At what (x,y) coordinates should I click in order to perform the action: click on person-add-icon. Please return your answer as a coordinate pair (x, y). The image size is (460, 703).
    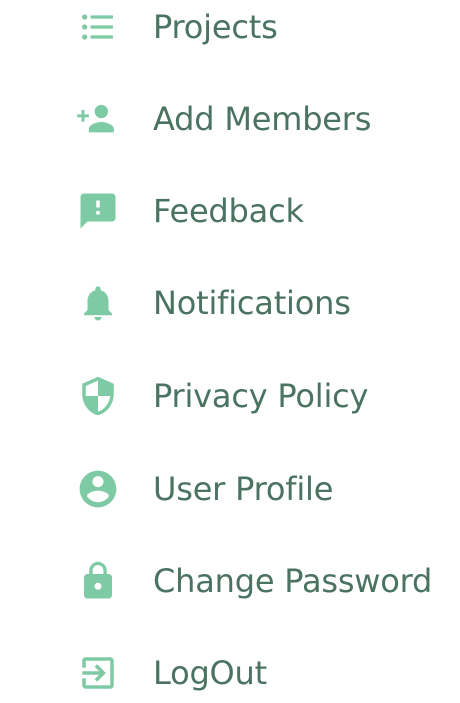
    Looking at the image, I should click on (98, 119).